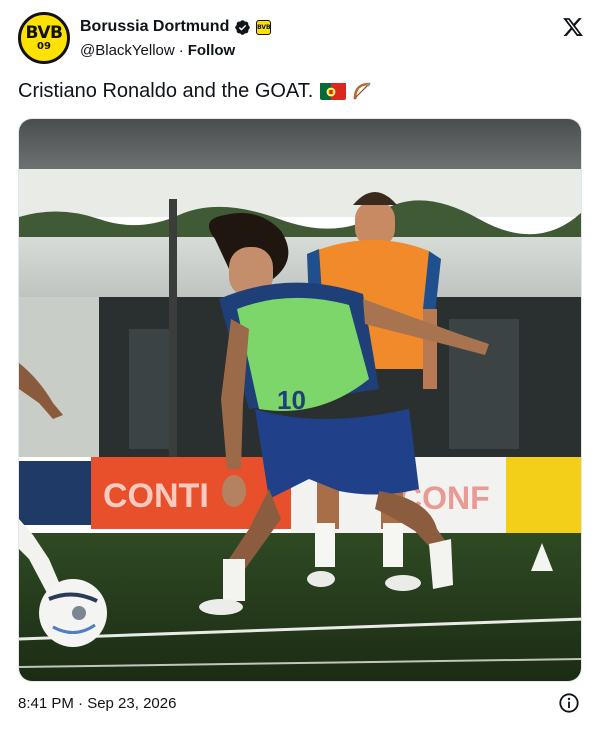 The image size is (600, 733). I want to click on avatar-subtext: 09, so click(44, 46).